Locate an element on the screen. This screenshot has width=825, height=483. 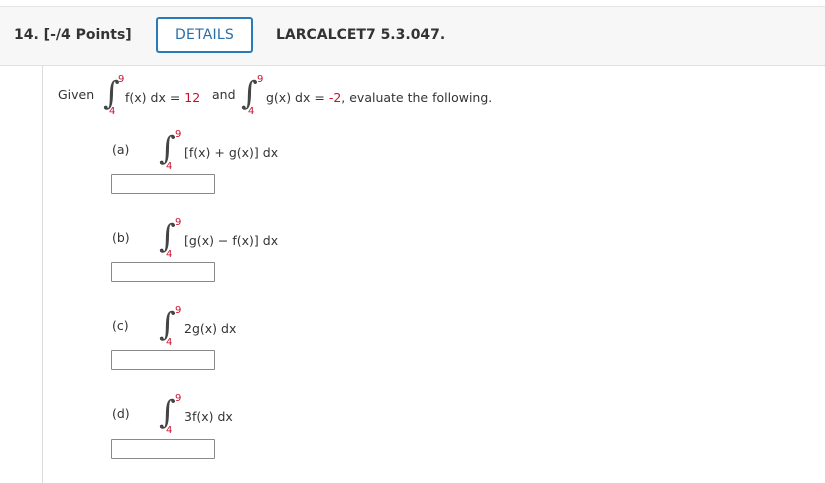
integrand-1: f(x) dx = 12 is located at coordinates (163, 97).